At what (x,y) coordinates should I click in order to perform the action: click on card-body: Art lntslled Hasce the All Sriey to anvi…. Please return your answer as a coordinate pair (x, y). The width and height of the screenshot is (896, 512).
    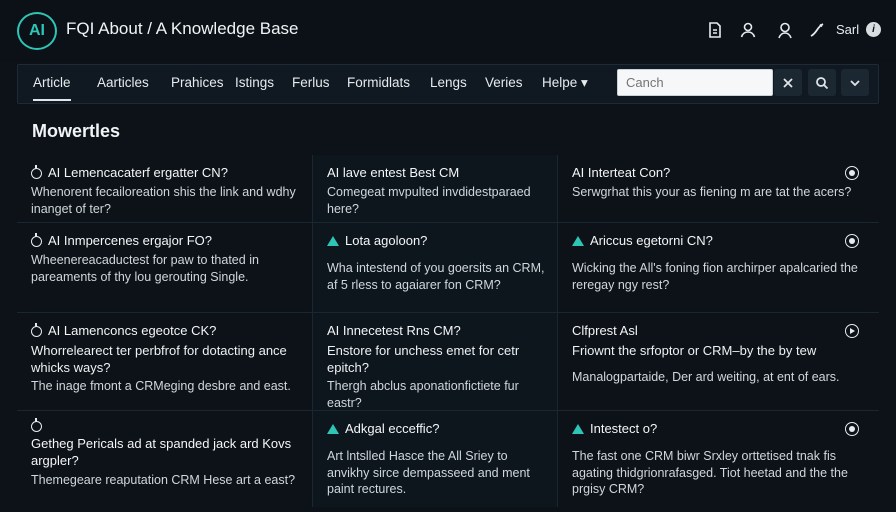
    Looking at the image, I should click on (428, 472).